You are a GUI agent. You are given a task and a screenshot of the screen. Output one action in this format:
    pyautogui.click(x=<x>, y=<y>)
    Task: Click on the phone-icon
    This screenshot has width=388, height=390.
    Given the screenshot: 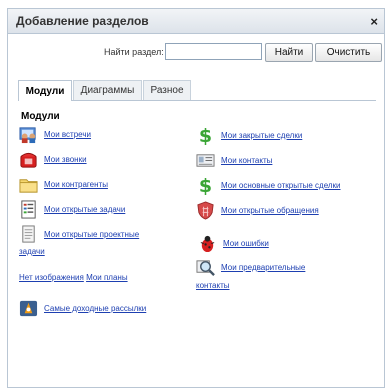 What is the action you would take?
    pyautogui.click(x=28, y=160)
    